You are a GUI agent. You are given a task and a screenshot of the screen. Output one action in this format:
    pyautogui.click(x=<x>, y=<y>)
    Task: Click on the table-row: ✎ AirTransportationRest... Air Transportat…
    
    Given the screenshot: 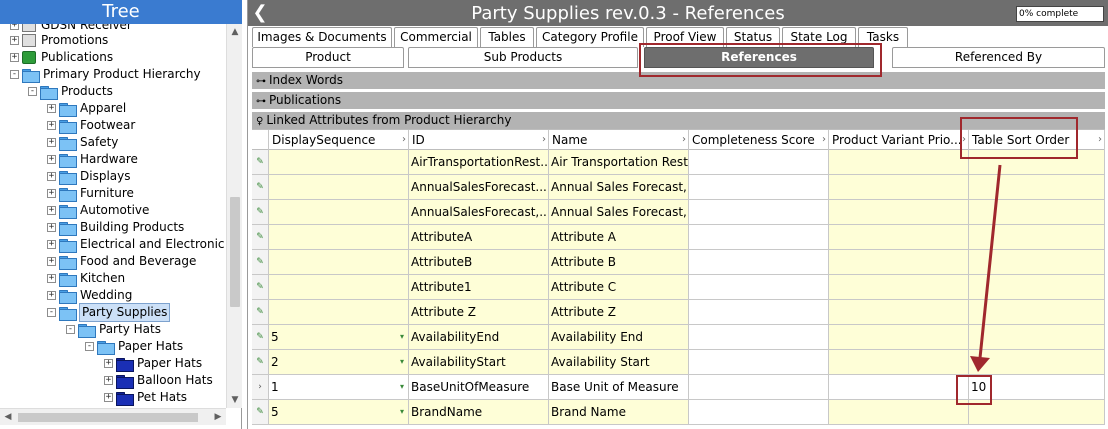 What is the action you would take?
    pyautogui.click(x=678, y=162)
    